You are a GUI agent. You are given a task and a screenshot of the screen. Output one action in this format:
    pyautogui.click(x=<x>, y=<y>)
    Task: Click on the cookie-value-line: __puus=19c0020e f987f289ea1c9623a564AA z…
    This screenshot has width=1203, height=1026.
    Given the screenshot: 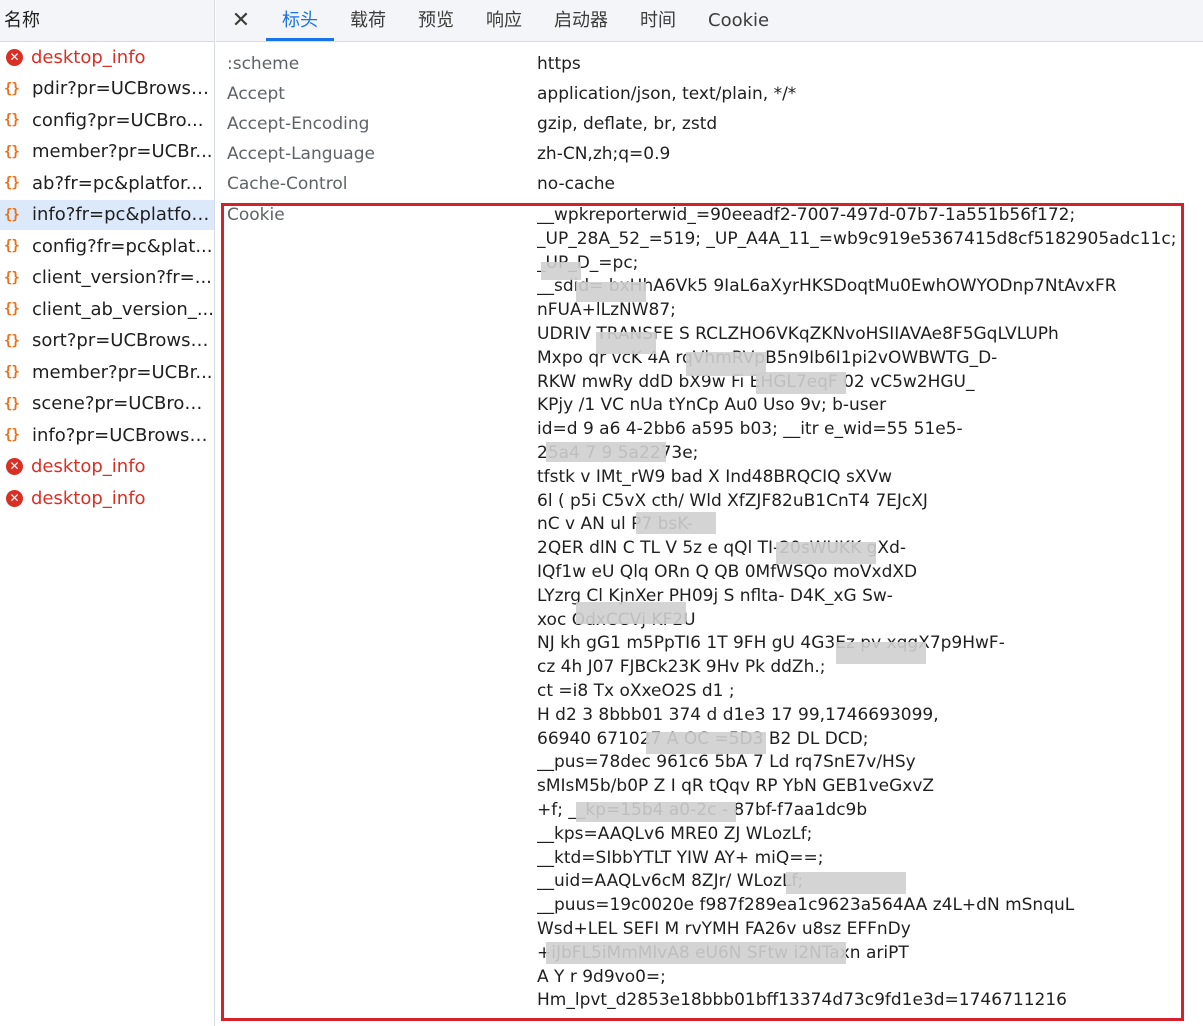 What is the action you would take?
    pyautogui.click(x=806, y=905)
    